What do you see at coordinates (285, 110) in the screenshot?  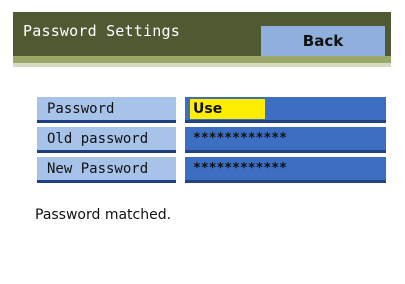 I see `password-value-field: Use` at bounding box center [285, 110].